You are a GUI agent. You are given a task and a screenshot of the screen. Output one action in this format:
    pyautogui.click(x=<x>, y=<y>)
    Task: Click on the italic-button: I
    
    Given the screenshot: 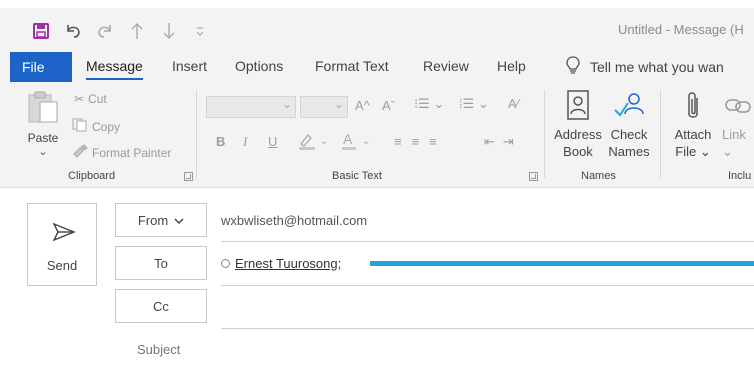 What is the action you would take?
    pyautogui.click(x=245, y=142)
    